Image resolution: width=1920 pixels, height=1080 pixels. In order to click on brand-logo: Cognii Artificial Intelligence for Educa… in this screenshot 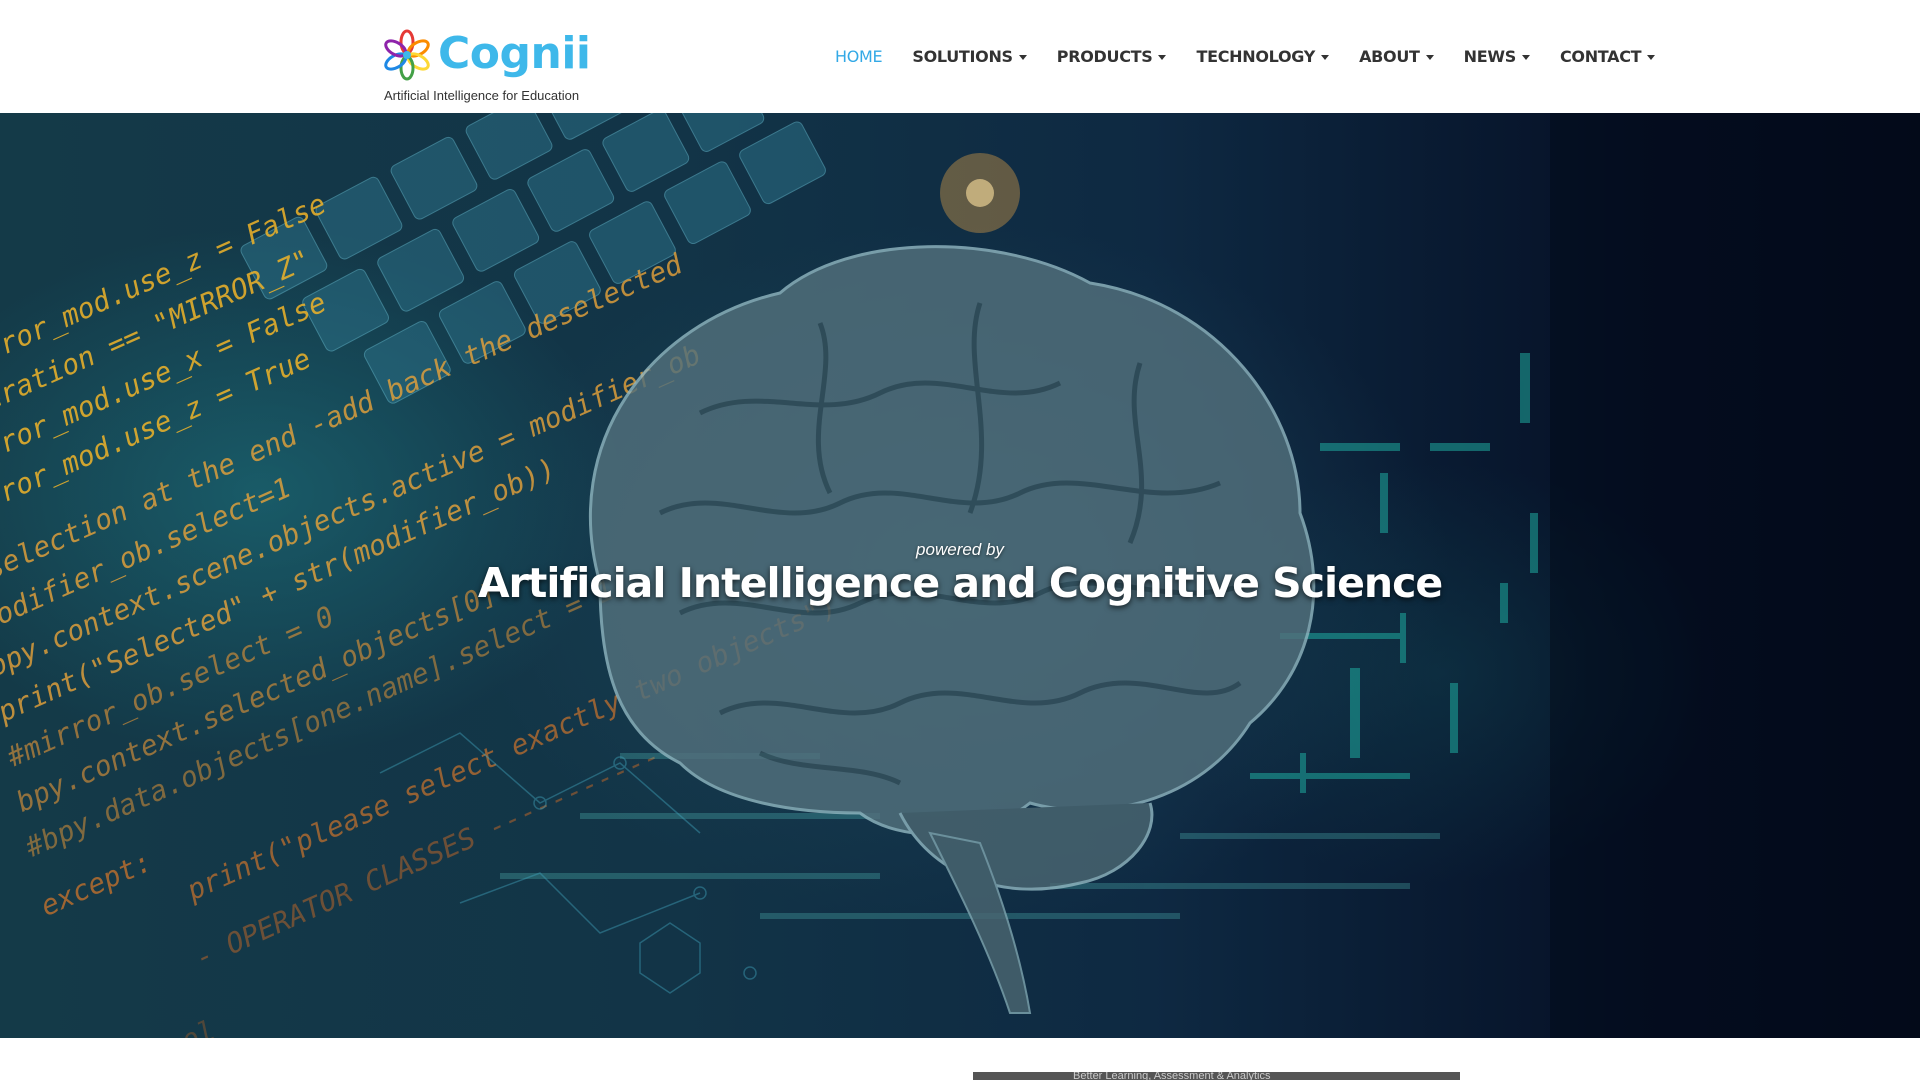, I will do `click(487, 66)`.